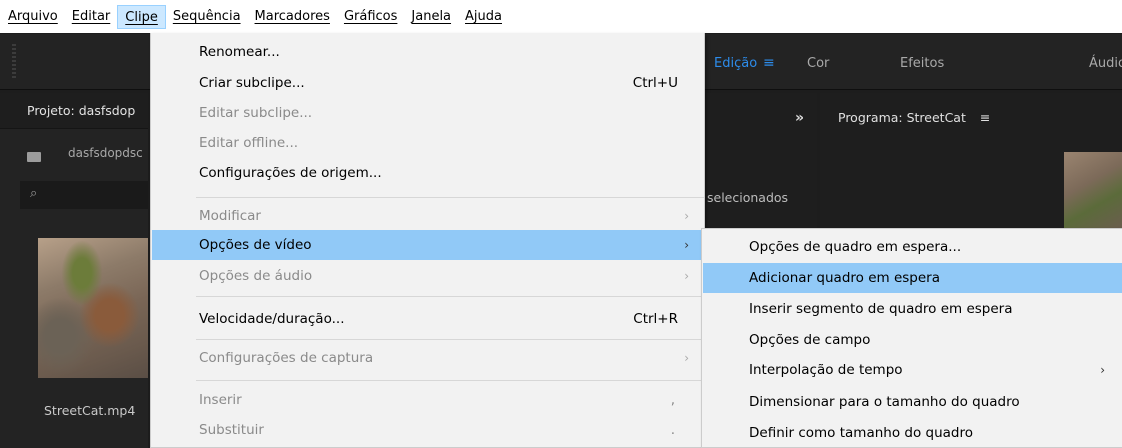 This screenshot has width=1122, height=448. I want to click on menu-item-label: Opções de áudio, so click(256, 276).